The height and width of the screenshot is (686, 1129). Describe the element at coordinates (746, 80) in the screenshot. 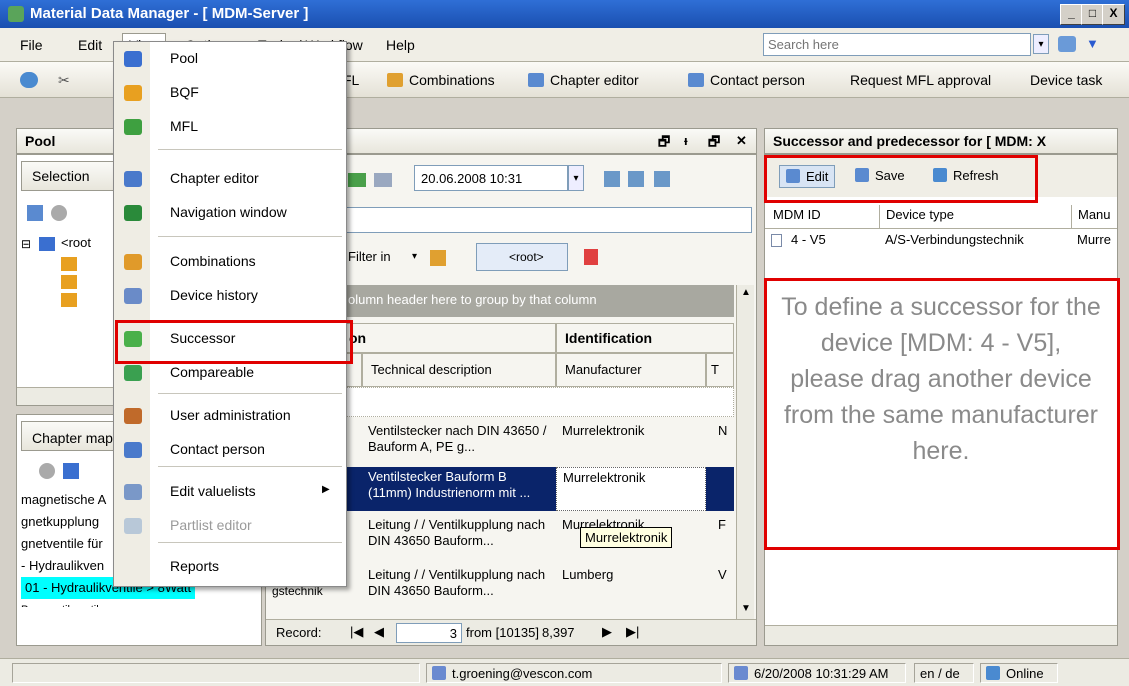

I see `toolbar-contact-person-button: Contact person` at that location.